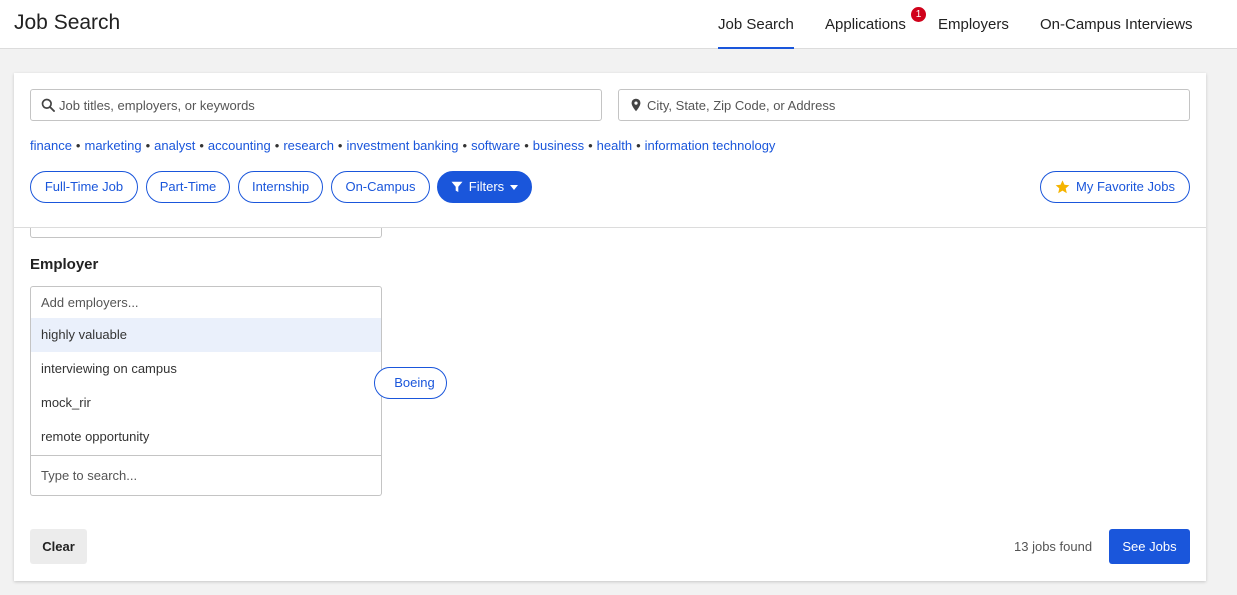 Image resolution: width=1237 pixels, height=595 pixels. What do you see at coordinates (1125, 186) in the screenshot?
I see `my-favorite-jobs-label: My Favorite Jobs` at bounding box center [1125, 186].